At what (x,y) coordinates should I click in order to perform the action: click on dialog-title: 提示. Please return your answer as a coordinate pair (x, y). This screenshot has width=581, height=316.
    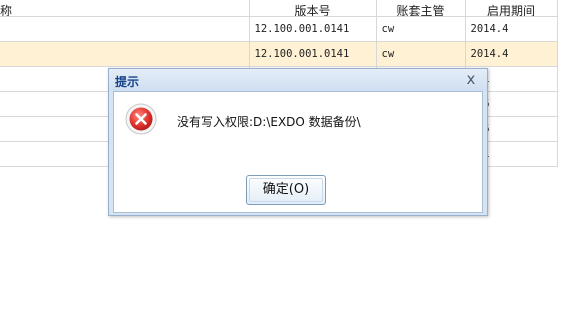
    Looking at the image, I should click on (127, 82).